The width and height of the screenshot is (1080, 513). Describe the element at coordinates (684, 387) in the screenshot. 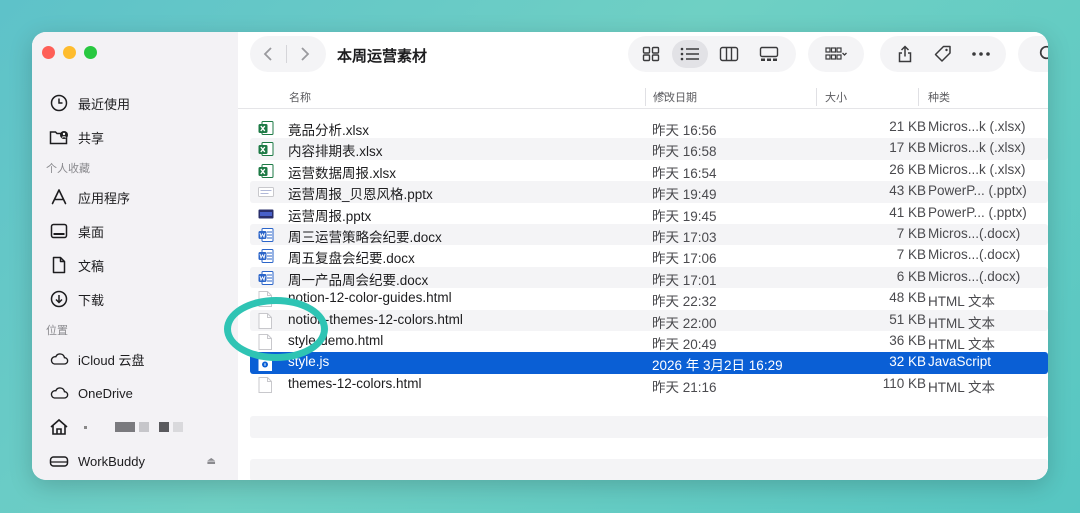

I see `file-modified: 昨天 21:16` at that location.